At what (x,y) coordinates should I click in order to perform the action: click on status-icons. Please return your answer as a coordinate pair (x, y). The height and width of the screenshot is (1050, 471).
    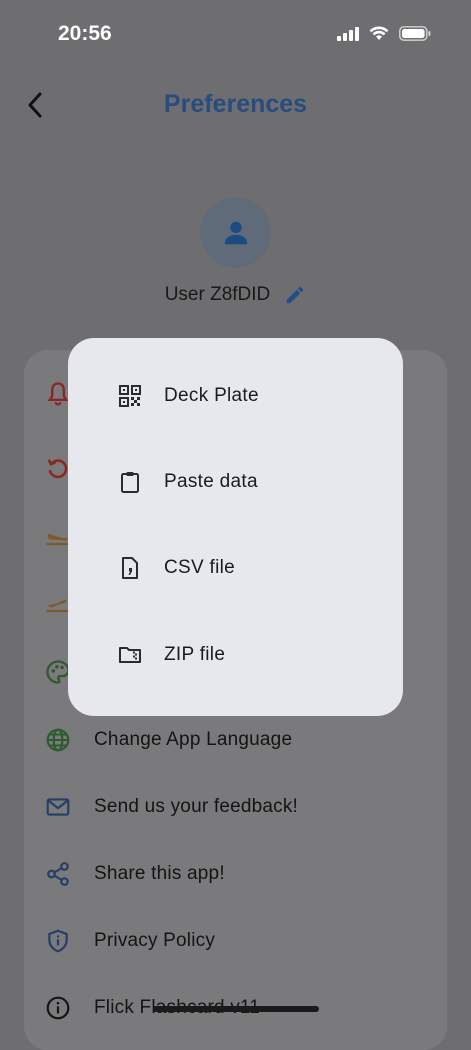
    Looking at the image, I should click on (384, 33).